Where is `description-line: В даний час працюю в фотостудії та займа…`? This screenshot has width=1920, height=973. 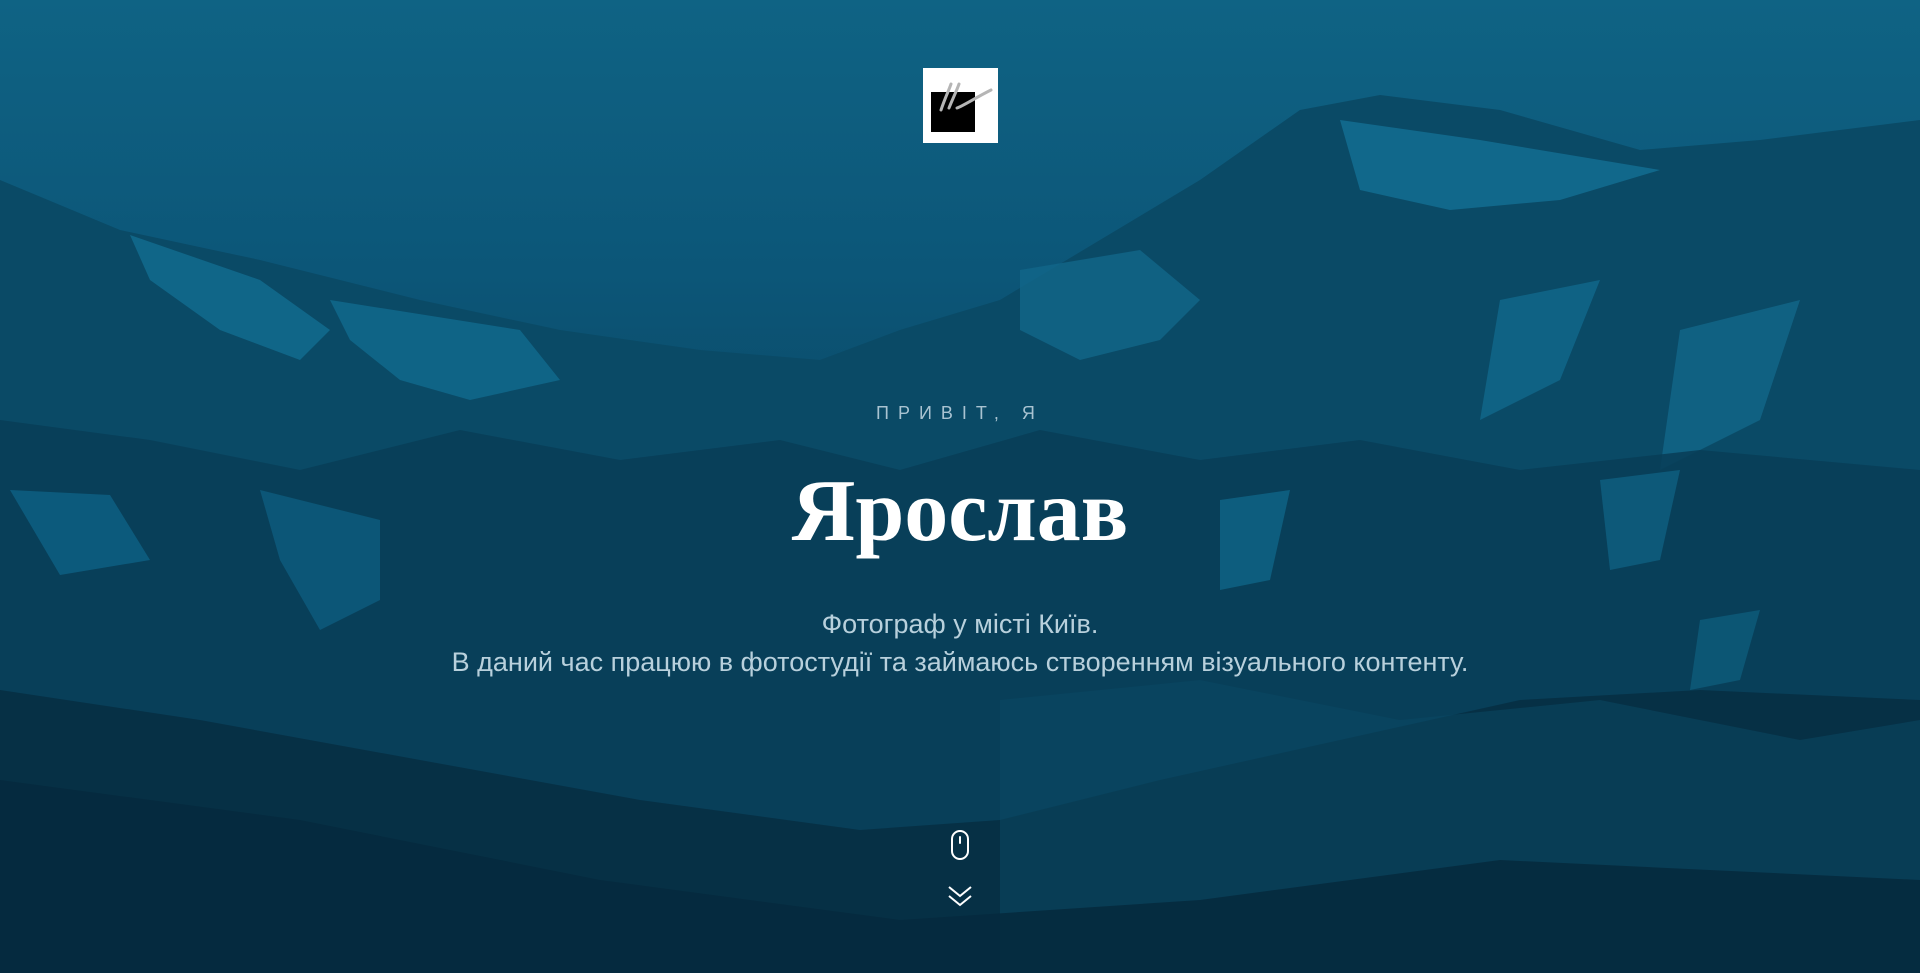
description-line: В даний час працюю в фотостудії та займа… is located at coordinates (960, 662).